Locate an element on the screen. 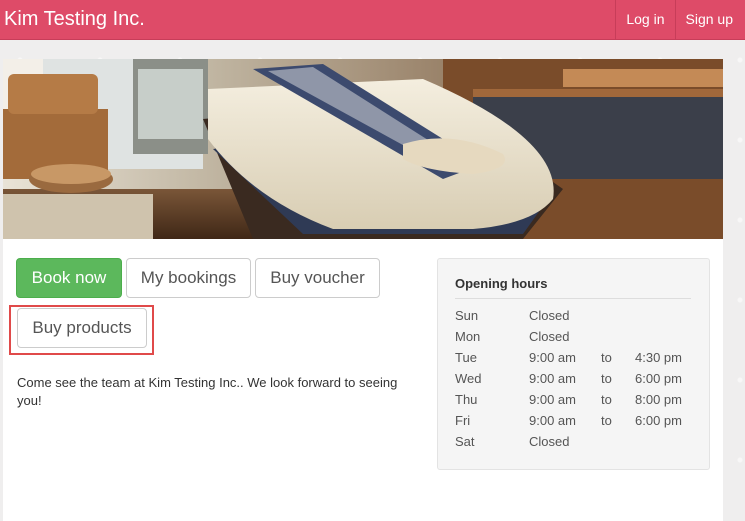  hours-row: Wed 9:00 am to 6:00 pm is located at coordinates (575, 381).